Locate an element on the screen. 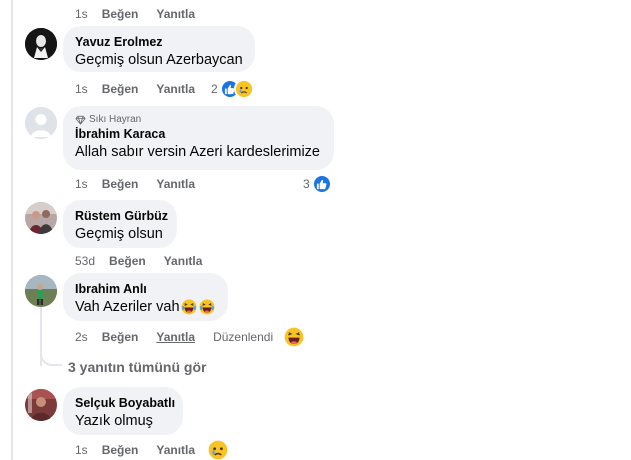 Image resolution: width=631 pixels, height=460 pixels. comment-actions: 2s Beğen Yanıtla Düzenlendi is located at coordinates (174, 337).